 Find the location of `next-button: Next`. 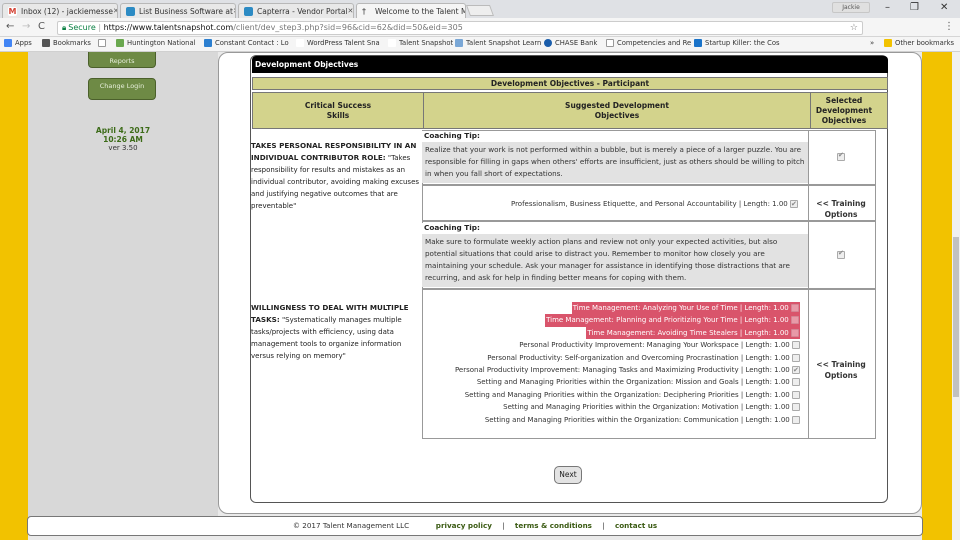

next-button: Next is located at coordinates (568, 475).